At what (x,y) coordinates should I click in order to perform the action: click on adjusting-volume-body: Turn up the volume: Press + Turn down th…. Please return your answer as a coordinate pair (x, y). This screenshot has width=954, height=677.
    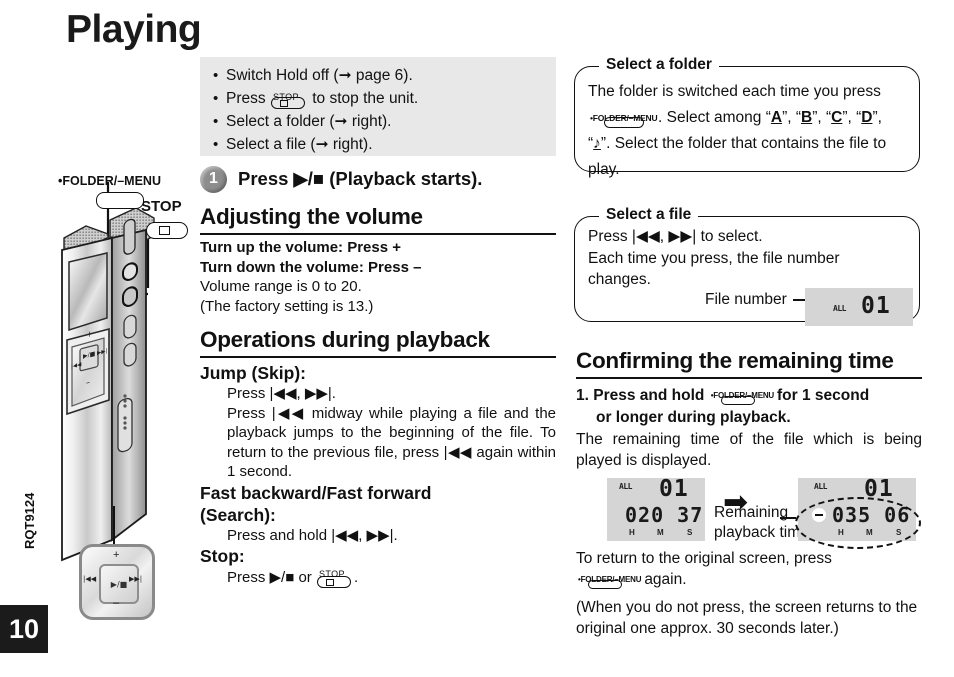
    Looking at the image, I should click on (378, 277).